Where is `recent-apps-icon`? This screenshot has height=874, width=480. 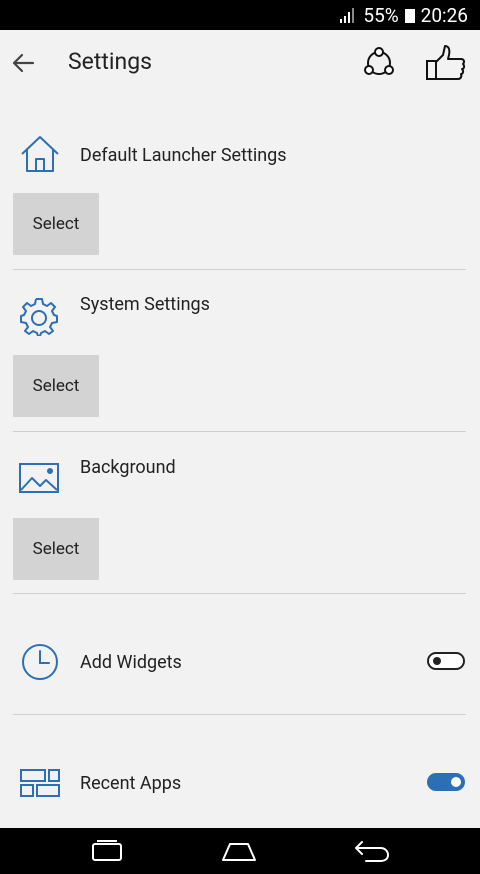 recent-apps-icon is located at coordinates (40, 783).